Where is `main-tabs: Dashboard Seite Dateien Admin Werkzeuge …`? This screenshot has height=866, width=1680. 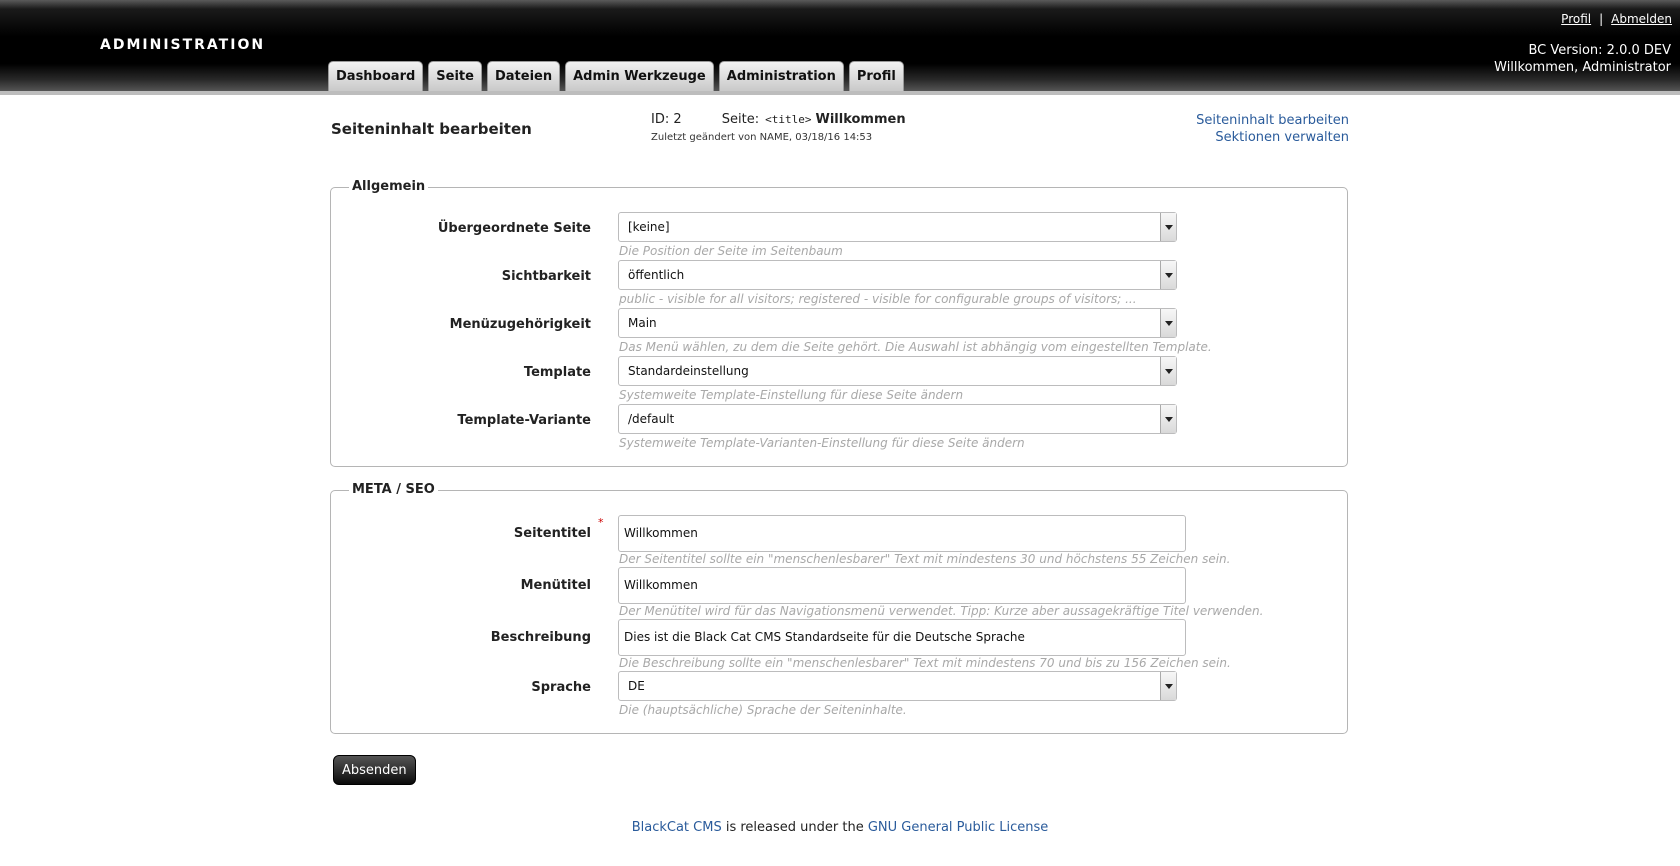
main-tabs: Dashboard Seite Dateien Admin Werkzeuge … is located at coordinates (618, 76).